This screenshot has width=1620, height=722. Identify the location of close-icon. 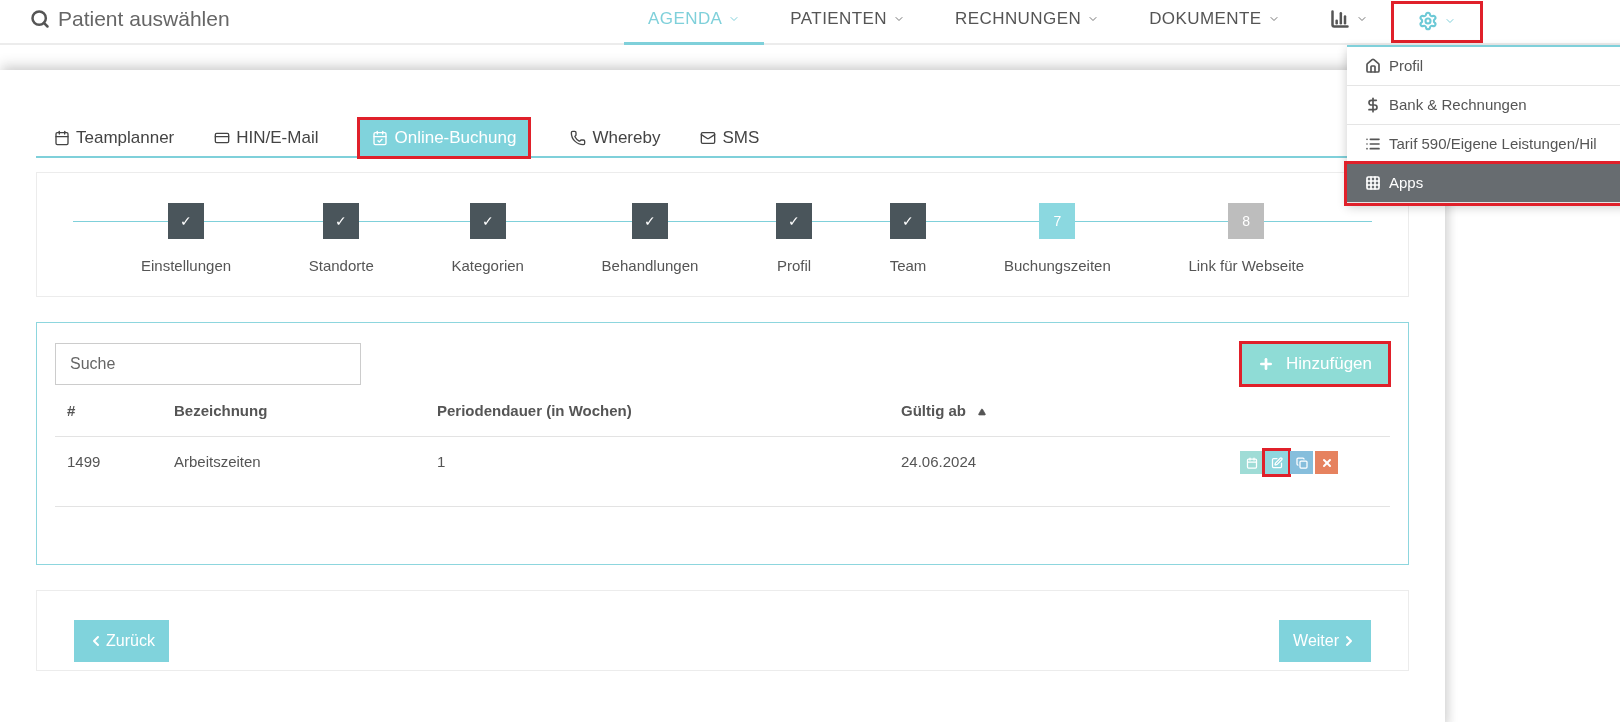
(1326, 462).